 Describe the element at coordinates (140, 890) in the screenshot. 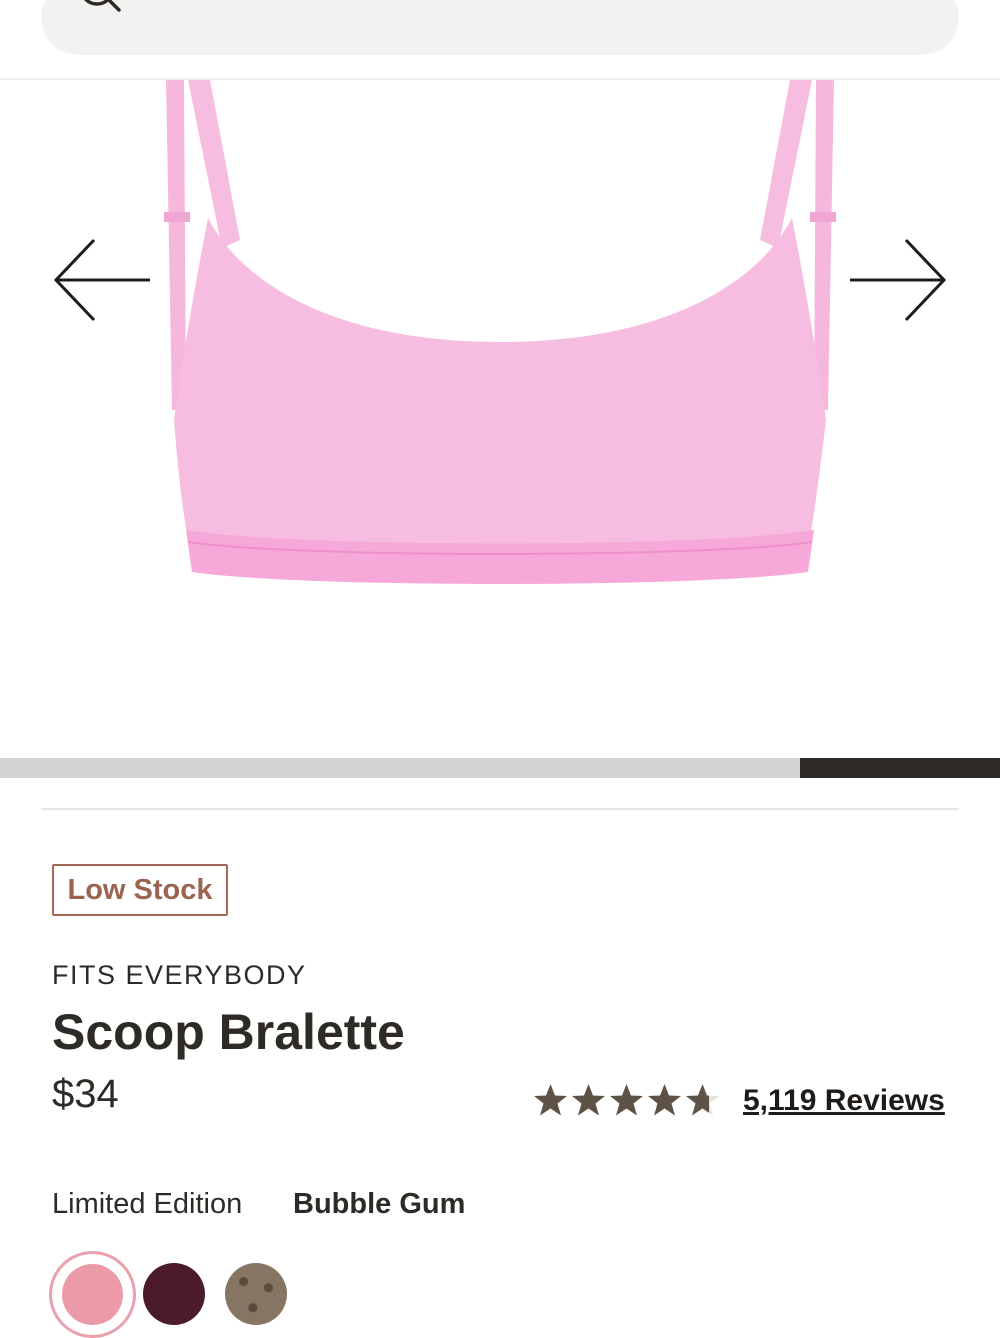

I see `stock-badge: Low Stock` at that location.